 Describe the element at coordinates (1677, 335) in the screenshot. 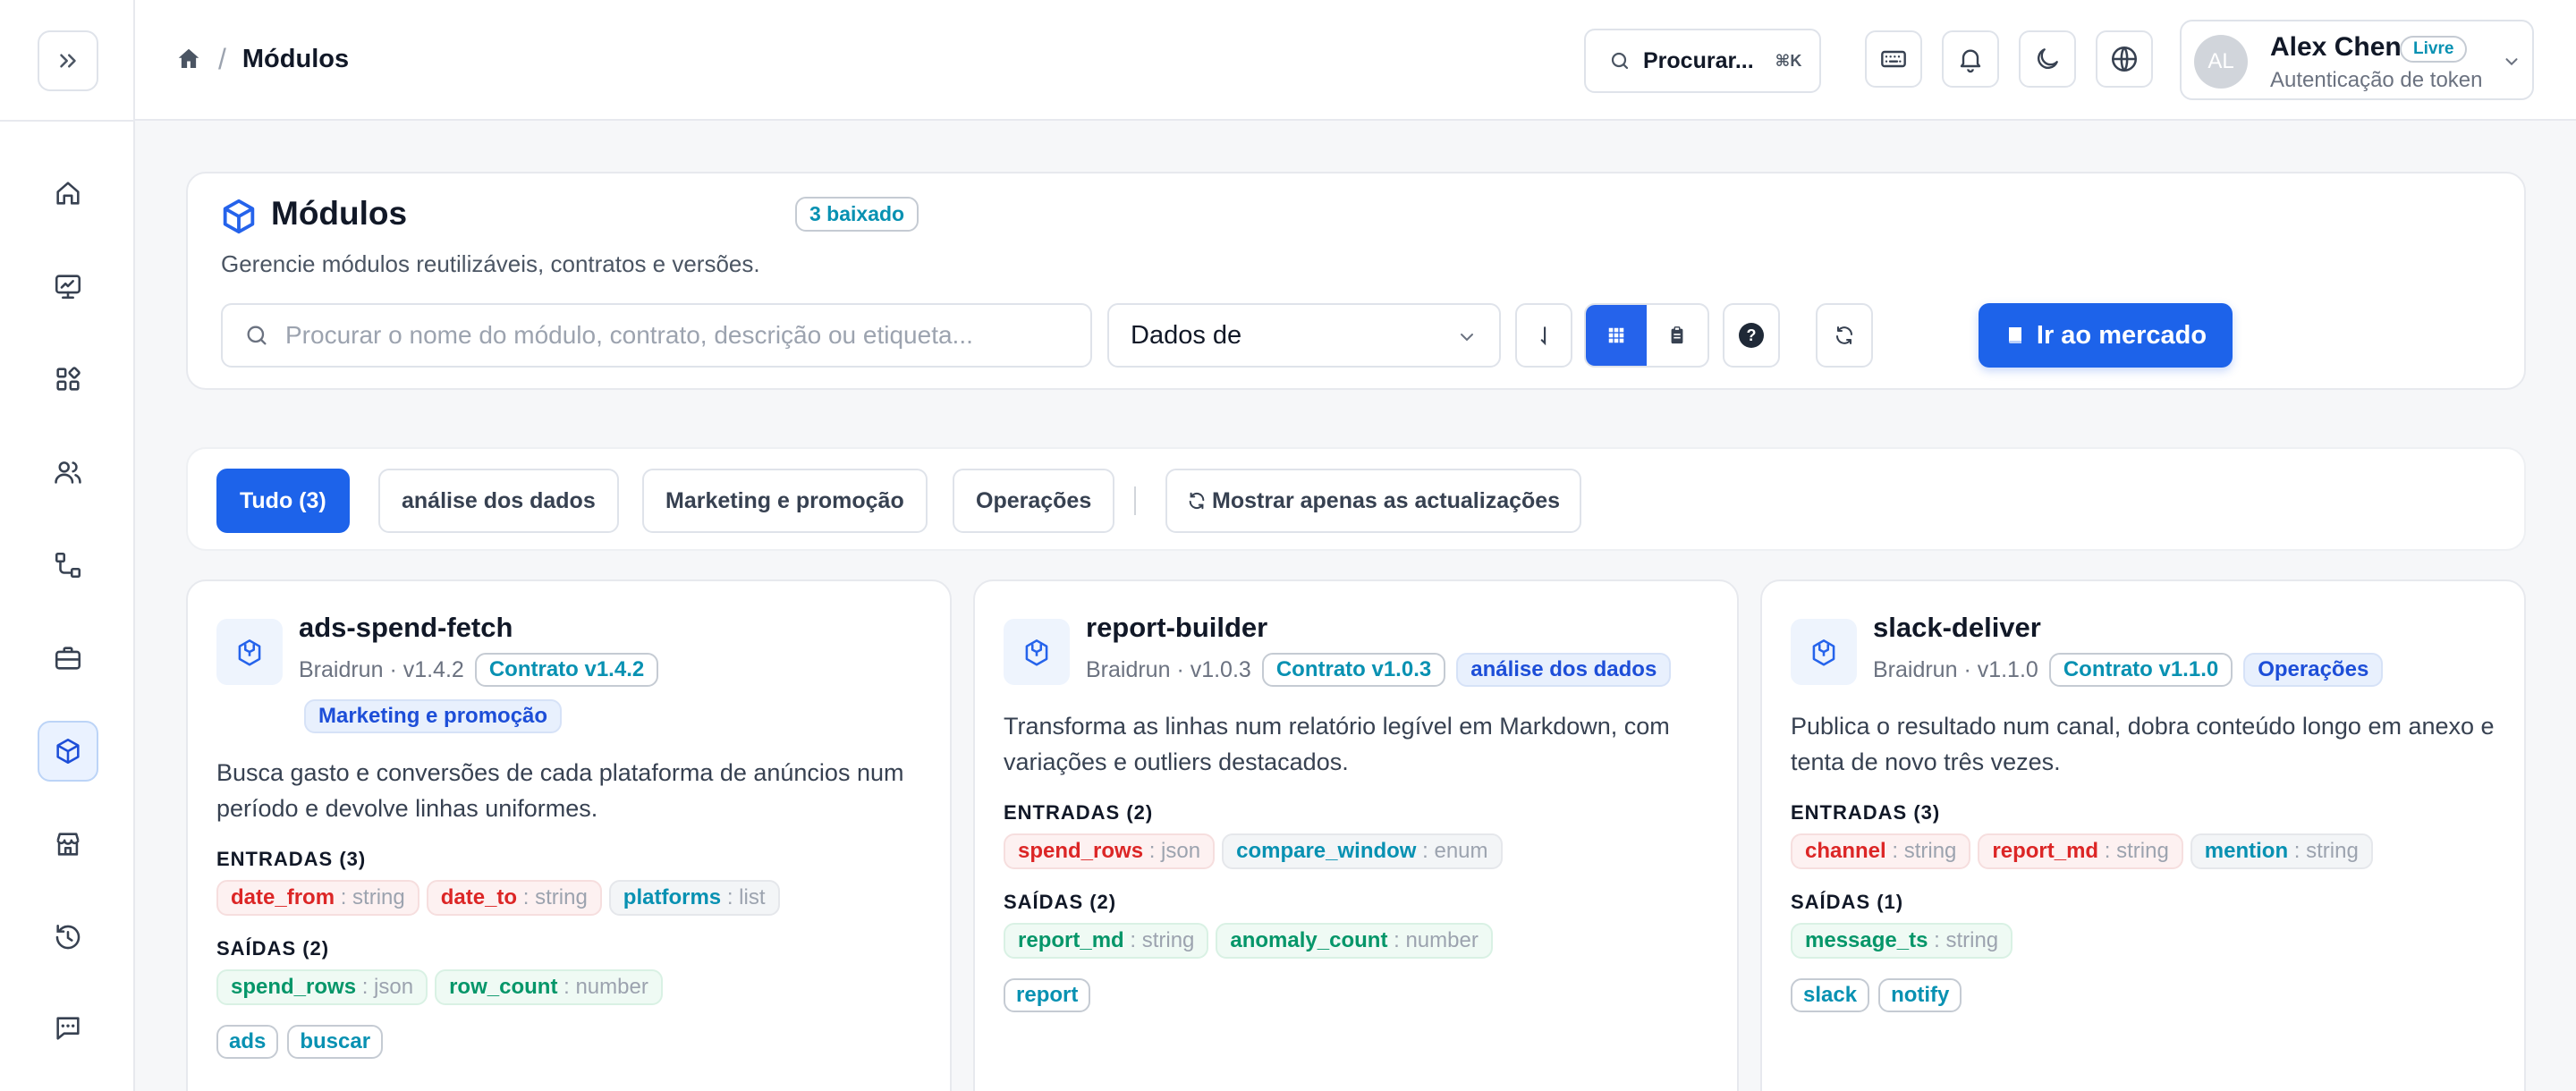

I see `list-view-button` at that location.